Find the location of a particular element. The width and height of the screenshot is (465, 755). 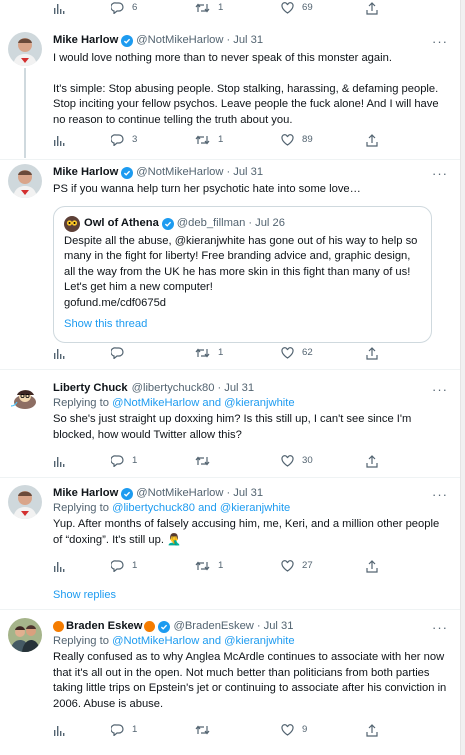

like-button: 9 is located at coordinates (323, 729).